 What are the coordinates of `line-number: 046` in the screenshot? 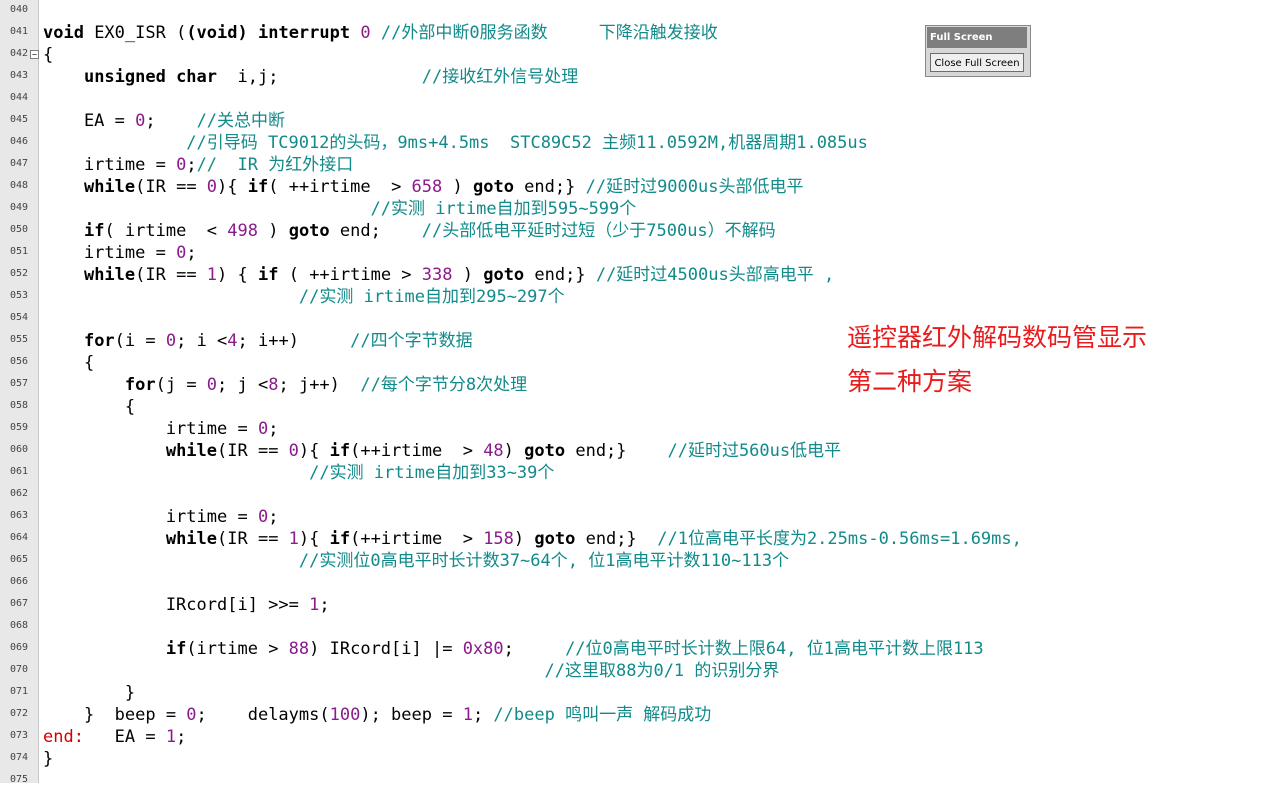 It's located at (19, 141).